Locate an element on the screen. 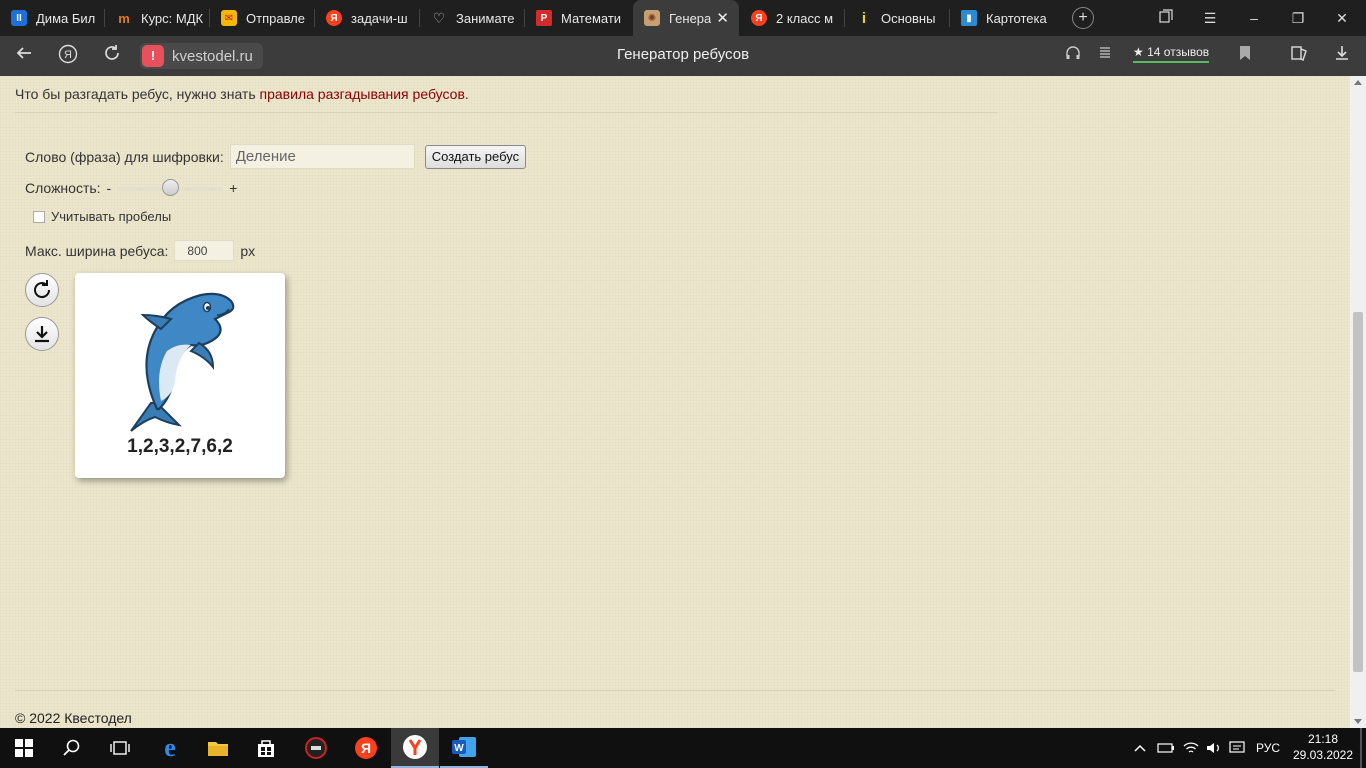  word-app-icon: W is located at coordinates (464, 748).